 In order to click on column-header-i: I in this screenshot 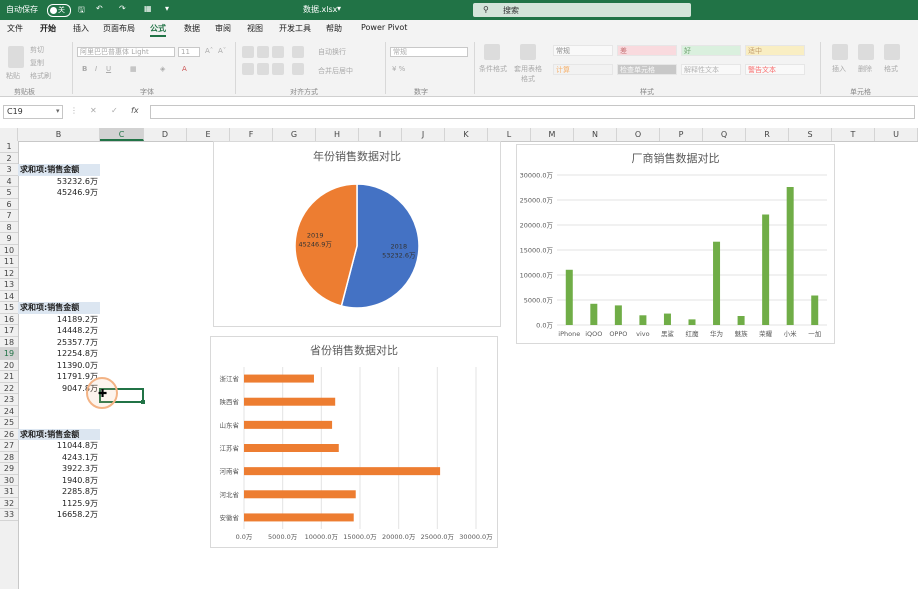, I will do `click(380, 134)`.